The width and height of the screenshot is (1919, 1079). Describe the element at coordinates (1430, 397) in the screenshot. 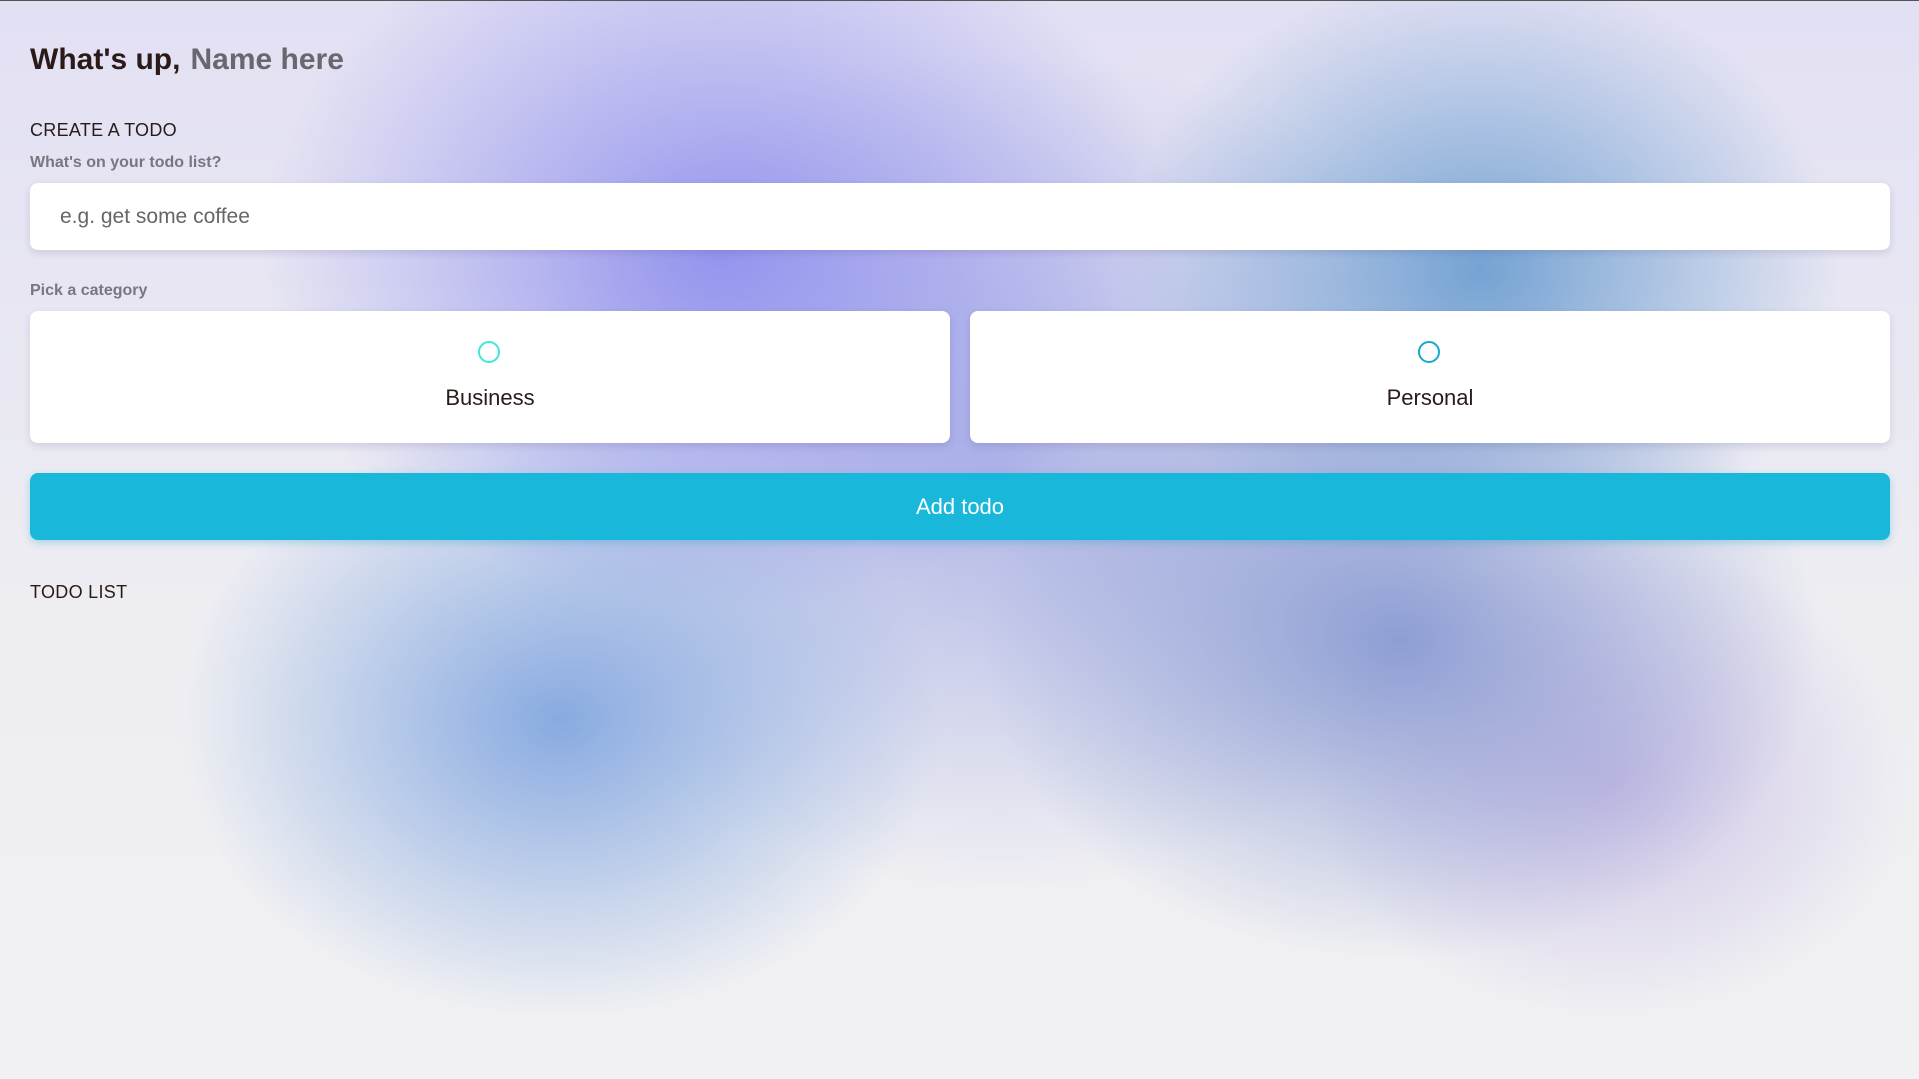

I see `category-option-label: Personal` at that location.